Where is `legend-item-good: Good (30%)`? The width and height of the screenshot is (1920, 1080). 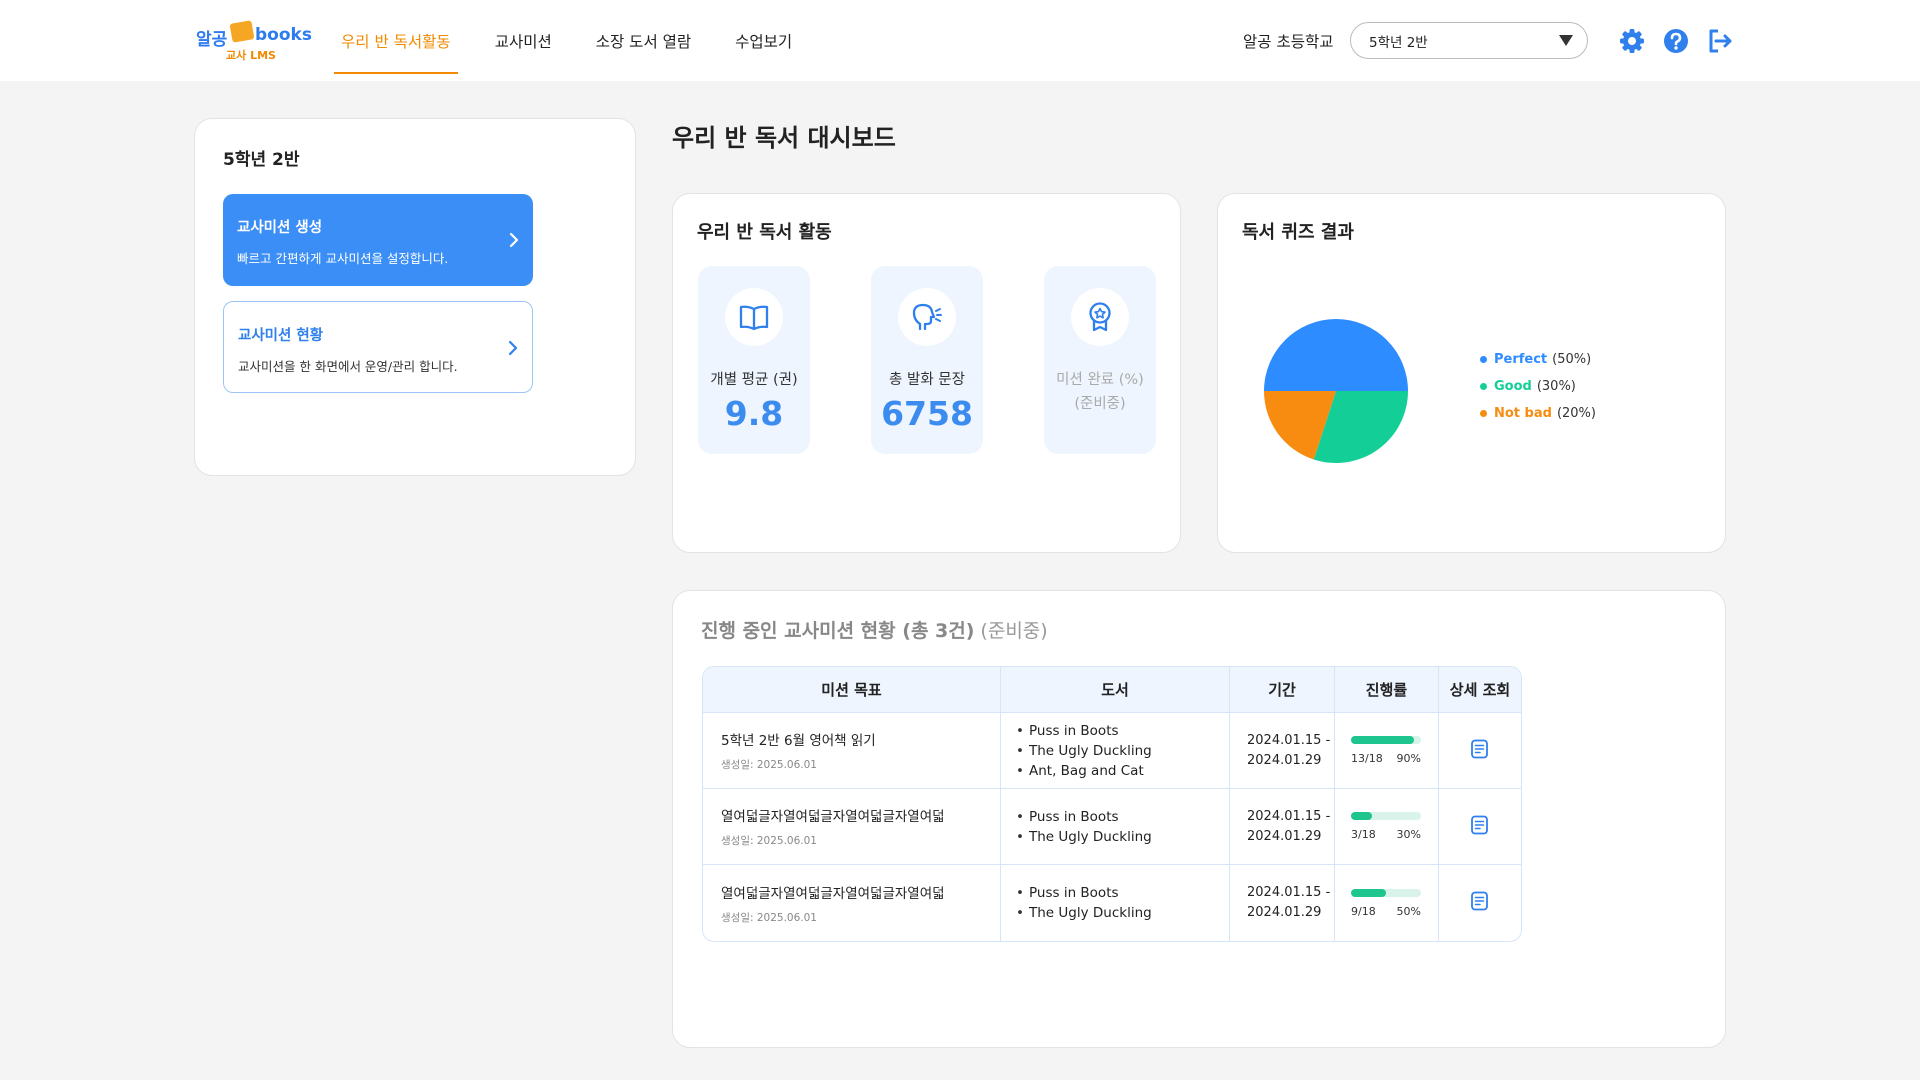 legend-item-good: Good (30%) is located at coordinates (1538, 386).